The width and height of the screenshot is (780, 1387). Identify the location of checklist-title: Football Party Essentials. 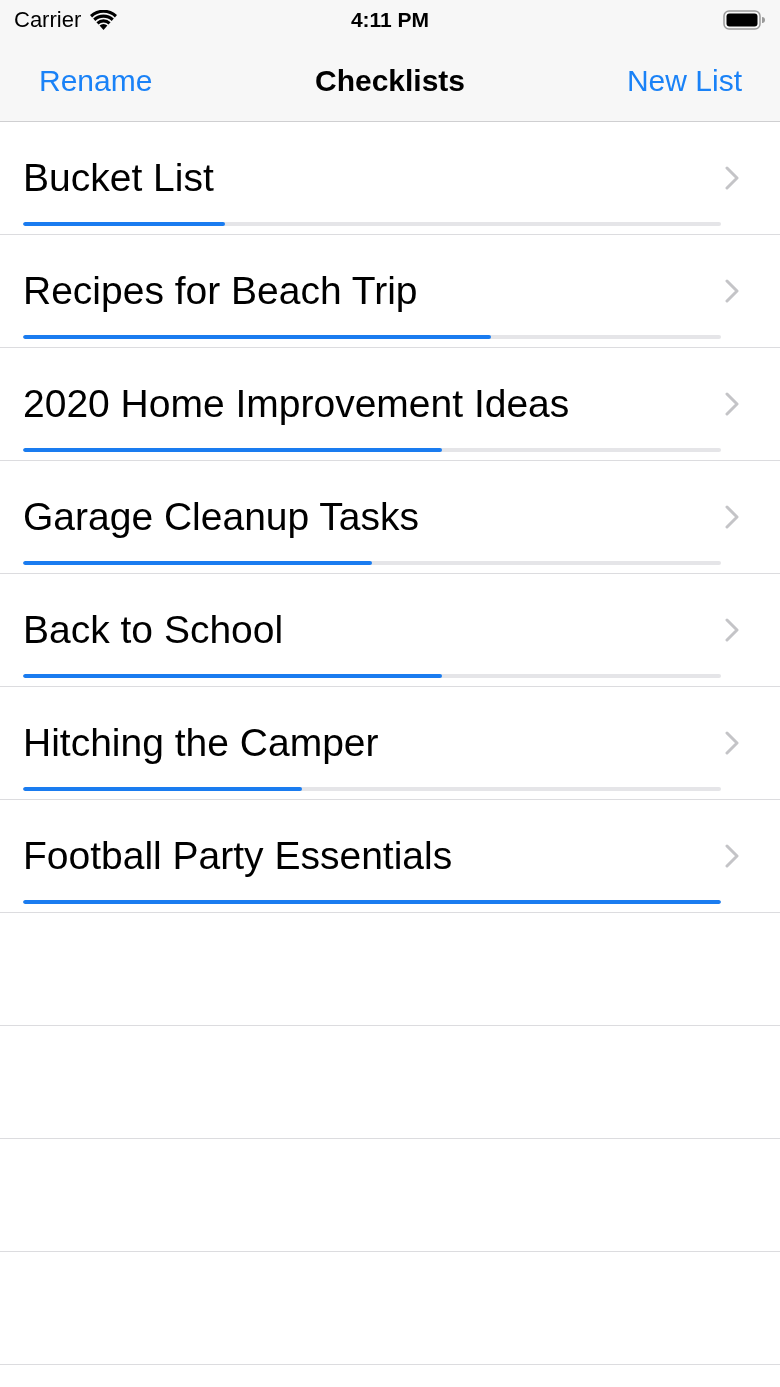
(238, 856).